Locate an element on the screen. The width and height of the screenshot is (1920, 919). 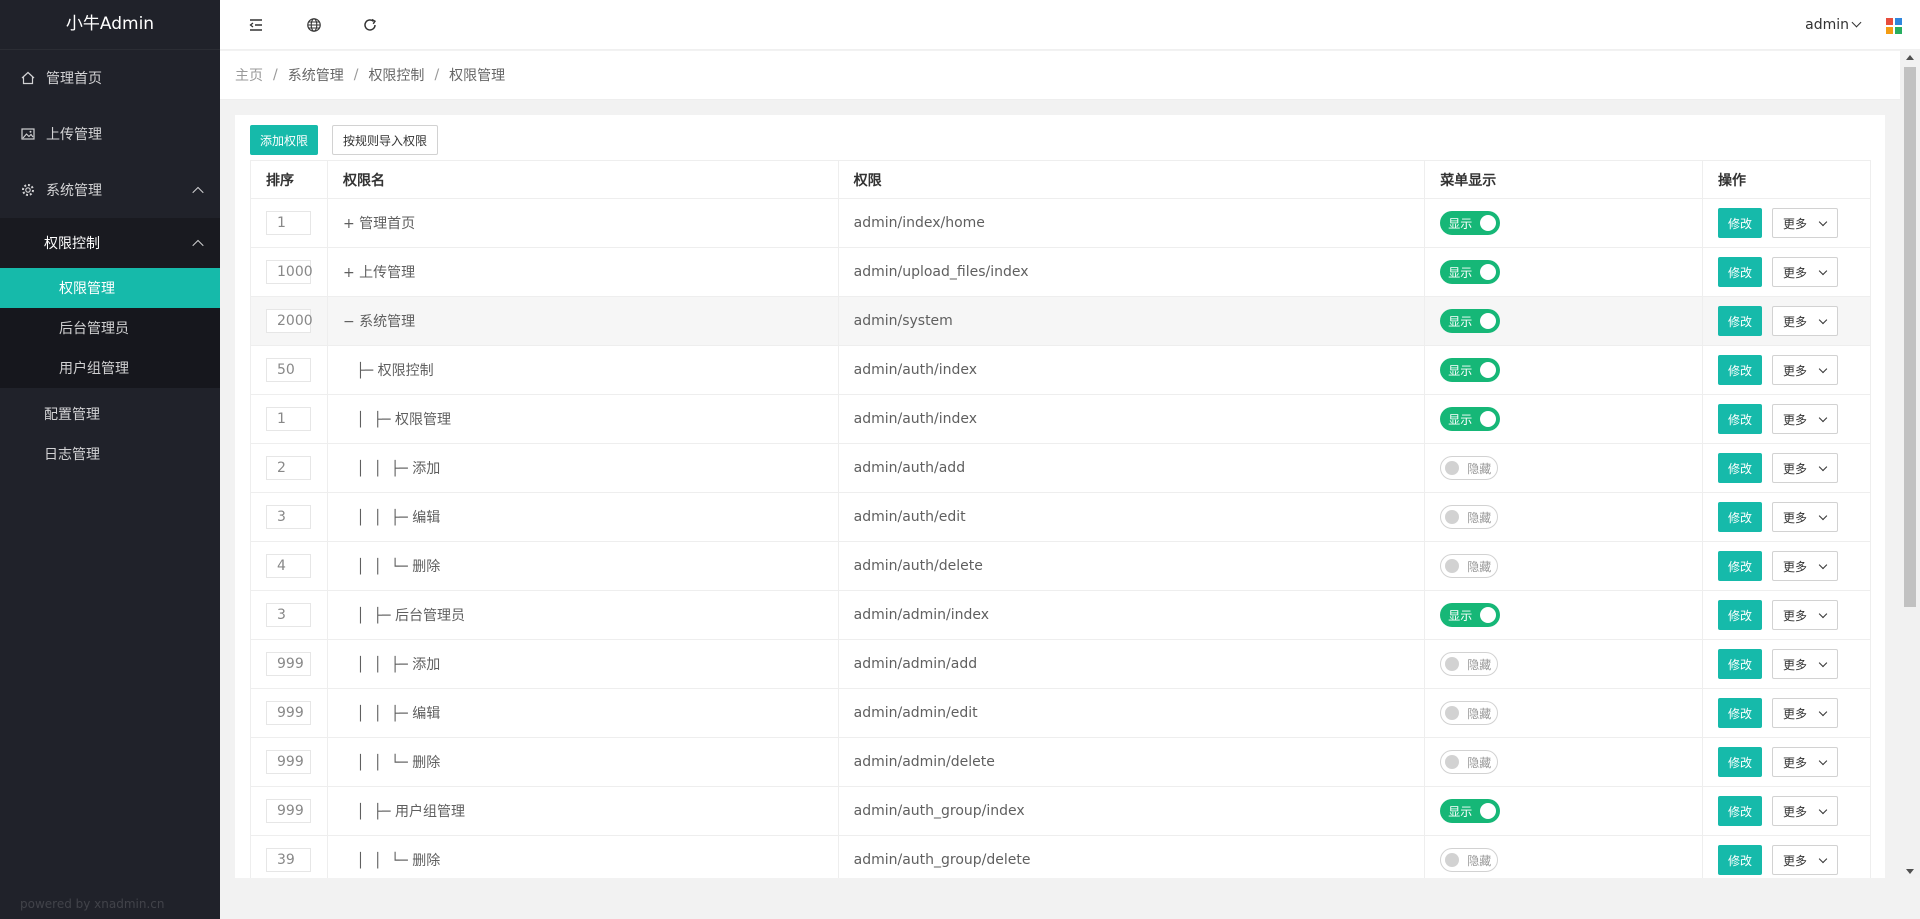
sidebar-item-auth-manage: 权限管理 is located at coordinates (110, 288).